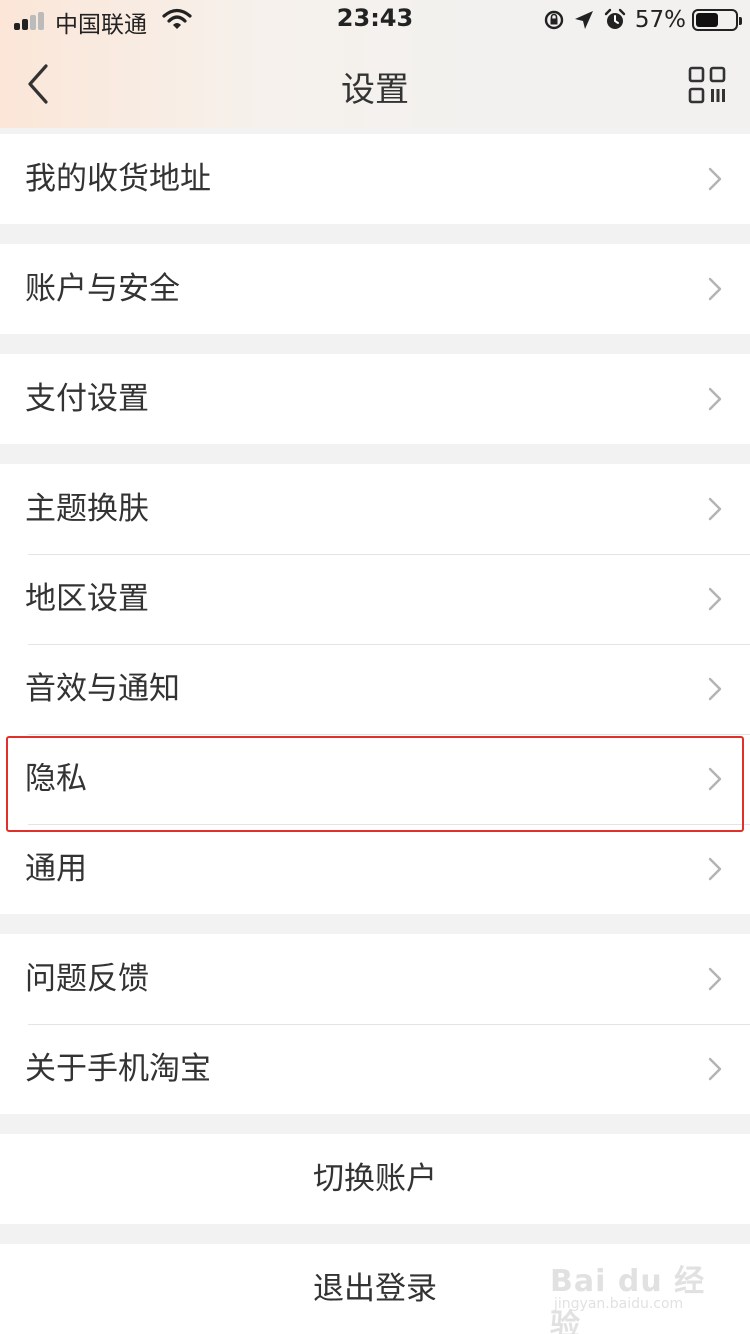 This screenshot has width=750, height=1334. What do you see at coordinates (375, 509) in the screenshot?
I see `settings-item-theme: 主题换肤` at bounding box center [375, 509].